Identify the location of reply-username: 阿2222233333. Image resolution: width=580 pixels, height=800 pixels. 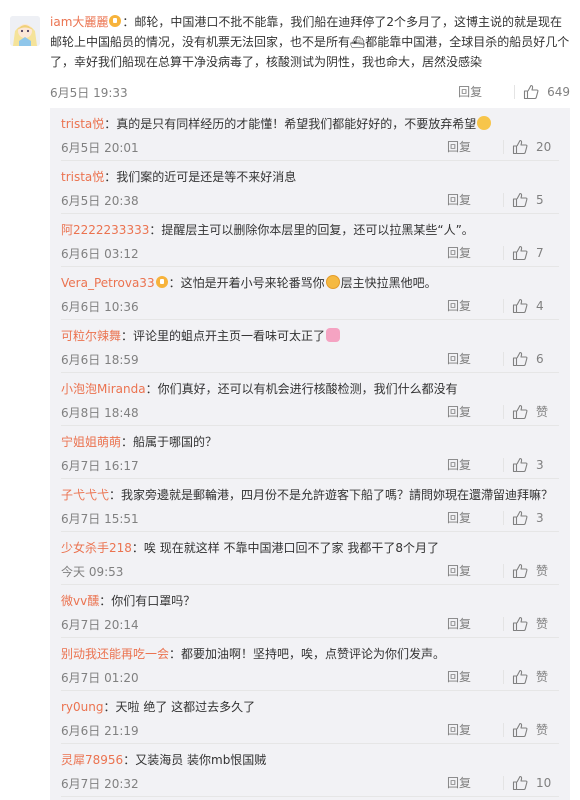
(105, 230).